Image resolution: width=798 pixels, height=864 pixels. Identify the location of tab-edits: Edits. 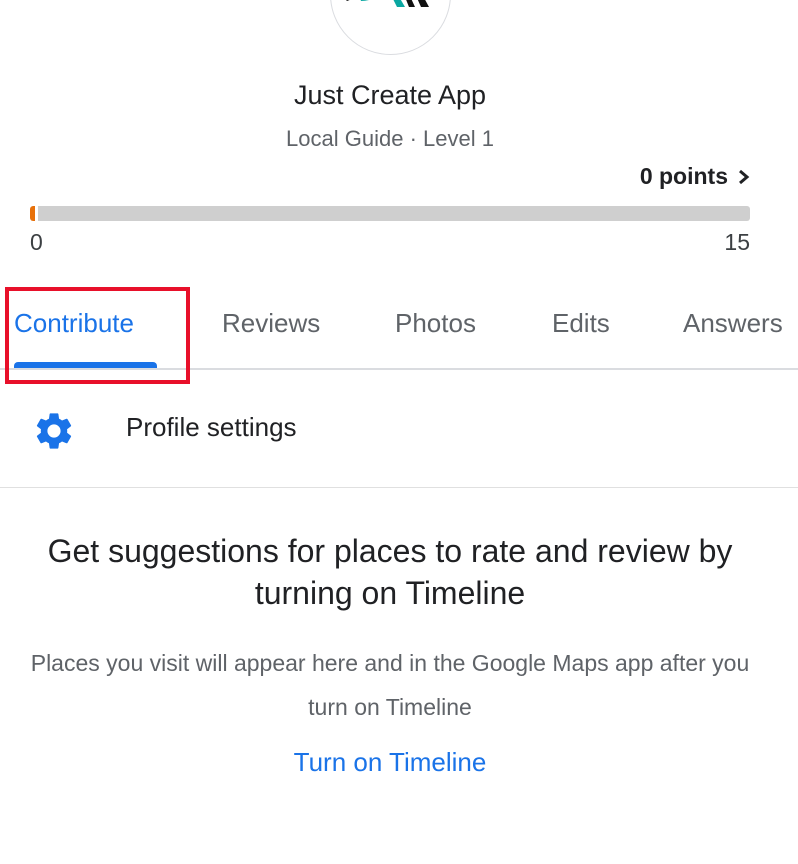
(581, 323).